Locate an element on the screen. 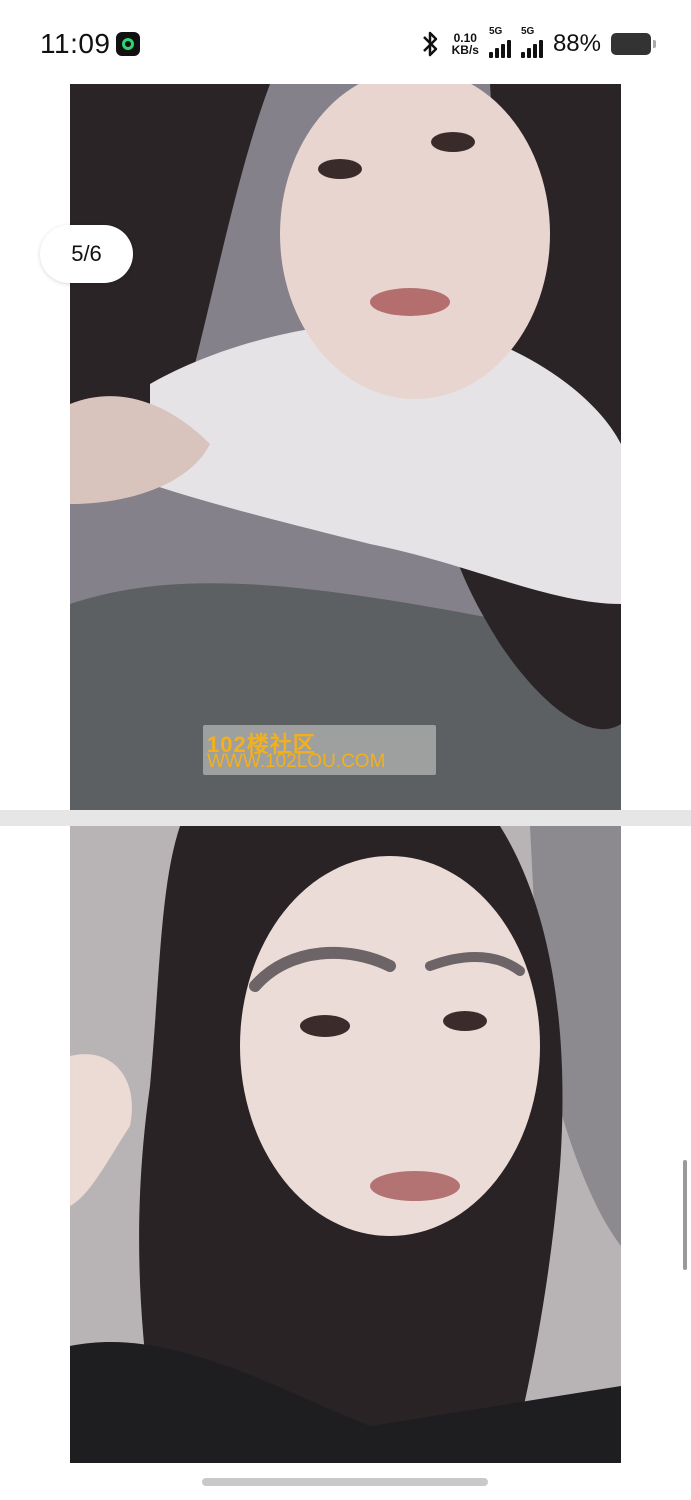 This screenshot has height=1500, width=691. battery-percent: 88% is located at coordinates (576, 43).